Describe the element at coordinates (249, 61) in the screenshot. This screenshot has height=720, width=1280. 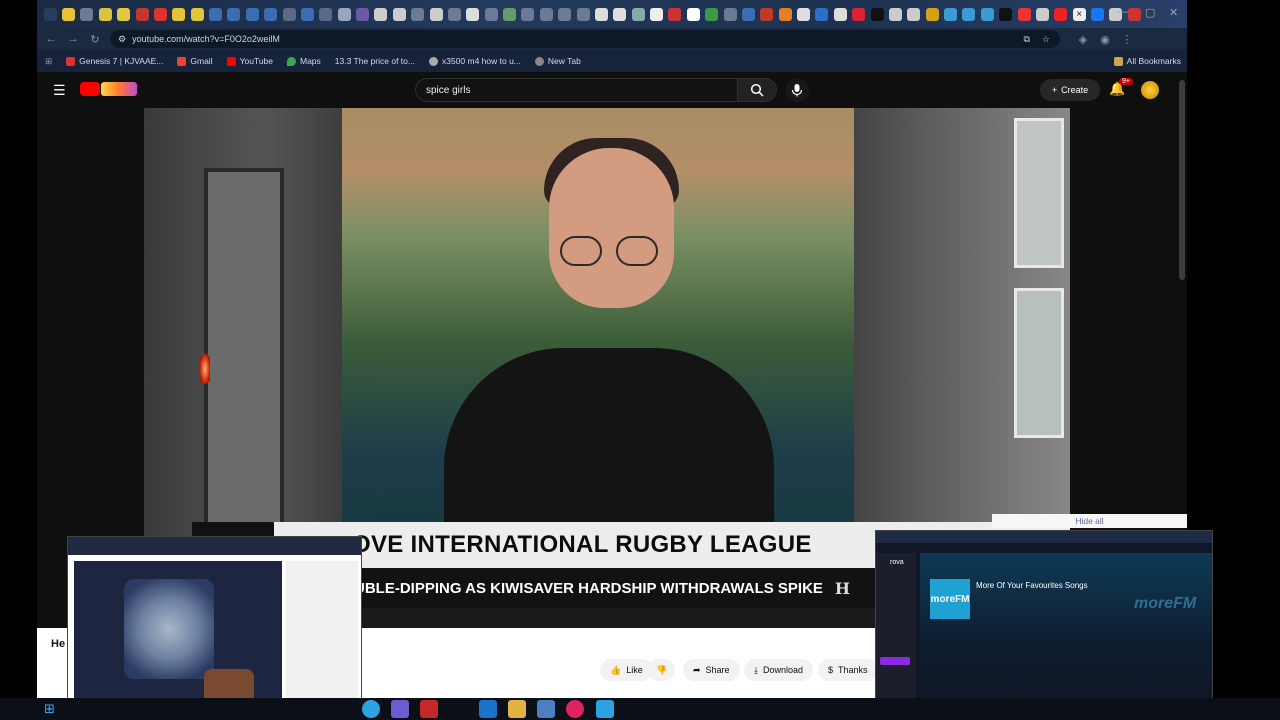
I see `bookmark-item: YouTube` at that location.